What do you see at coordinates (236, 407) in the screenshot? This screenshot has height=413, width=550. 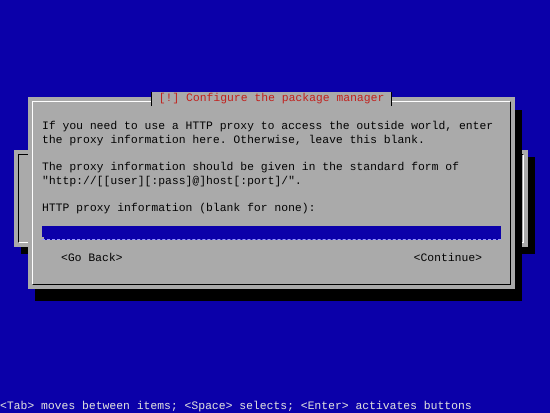 I see `key-help-text: <Tab> moves between items; <Space> selects; <Enter> activates buttons` at bounding box center [236, 407].